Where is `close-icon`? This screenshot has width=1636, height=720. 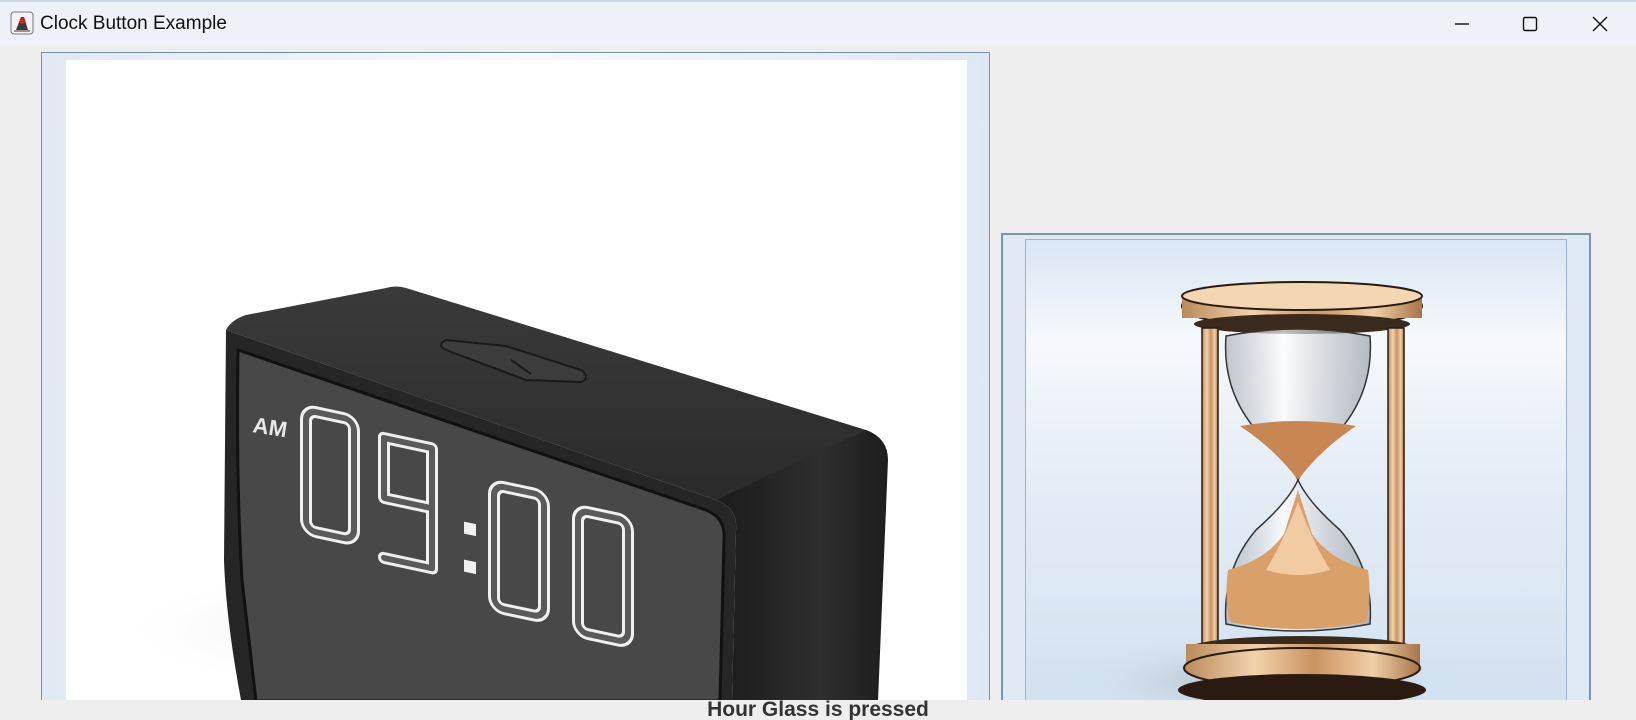 close-icon is located at coordinates (1600, 23).